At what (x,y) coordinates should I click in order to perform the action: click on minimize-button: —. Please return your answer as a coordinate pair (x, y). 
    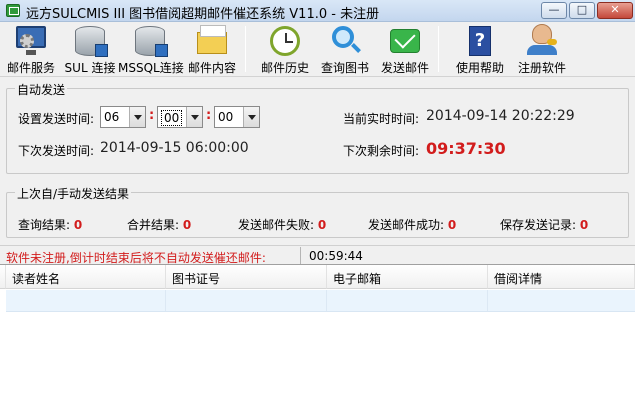
    Looking at the image, I should click on (554, 10).